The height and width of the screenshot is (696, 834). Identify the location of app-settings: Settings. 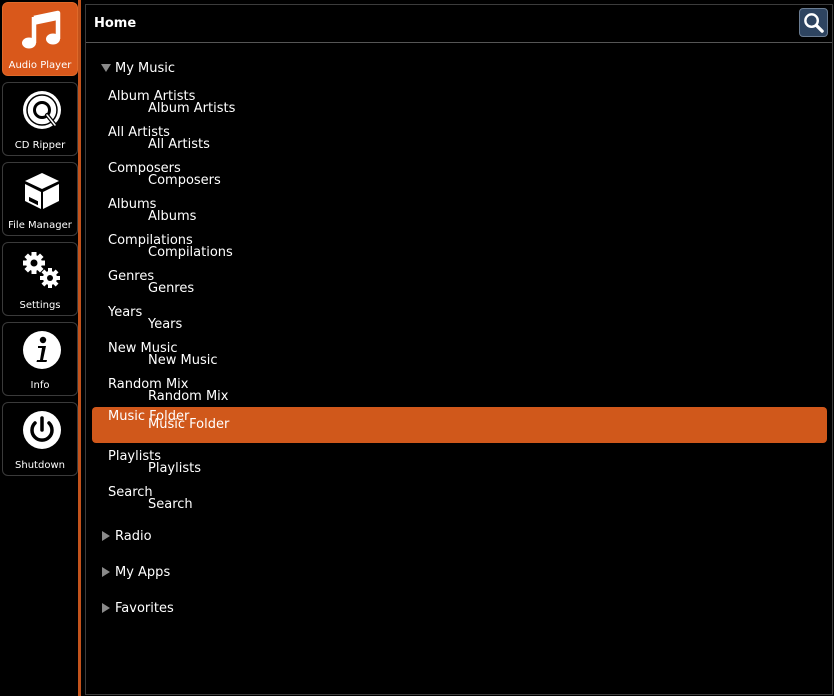
(40, 279).